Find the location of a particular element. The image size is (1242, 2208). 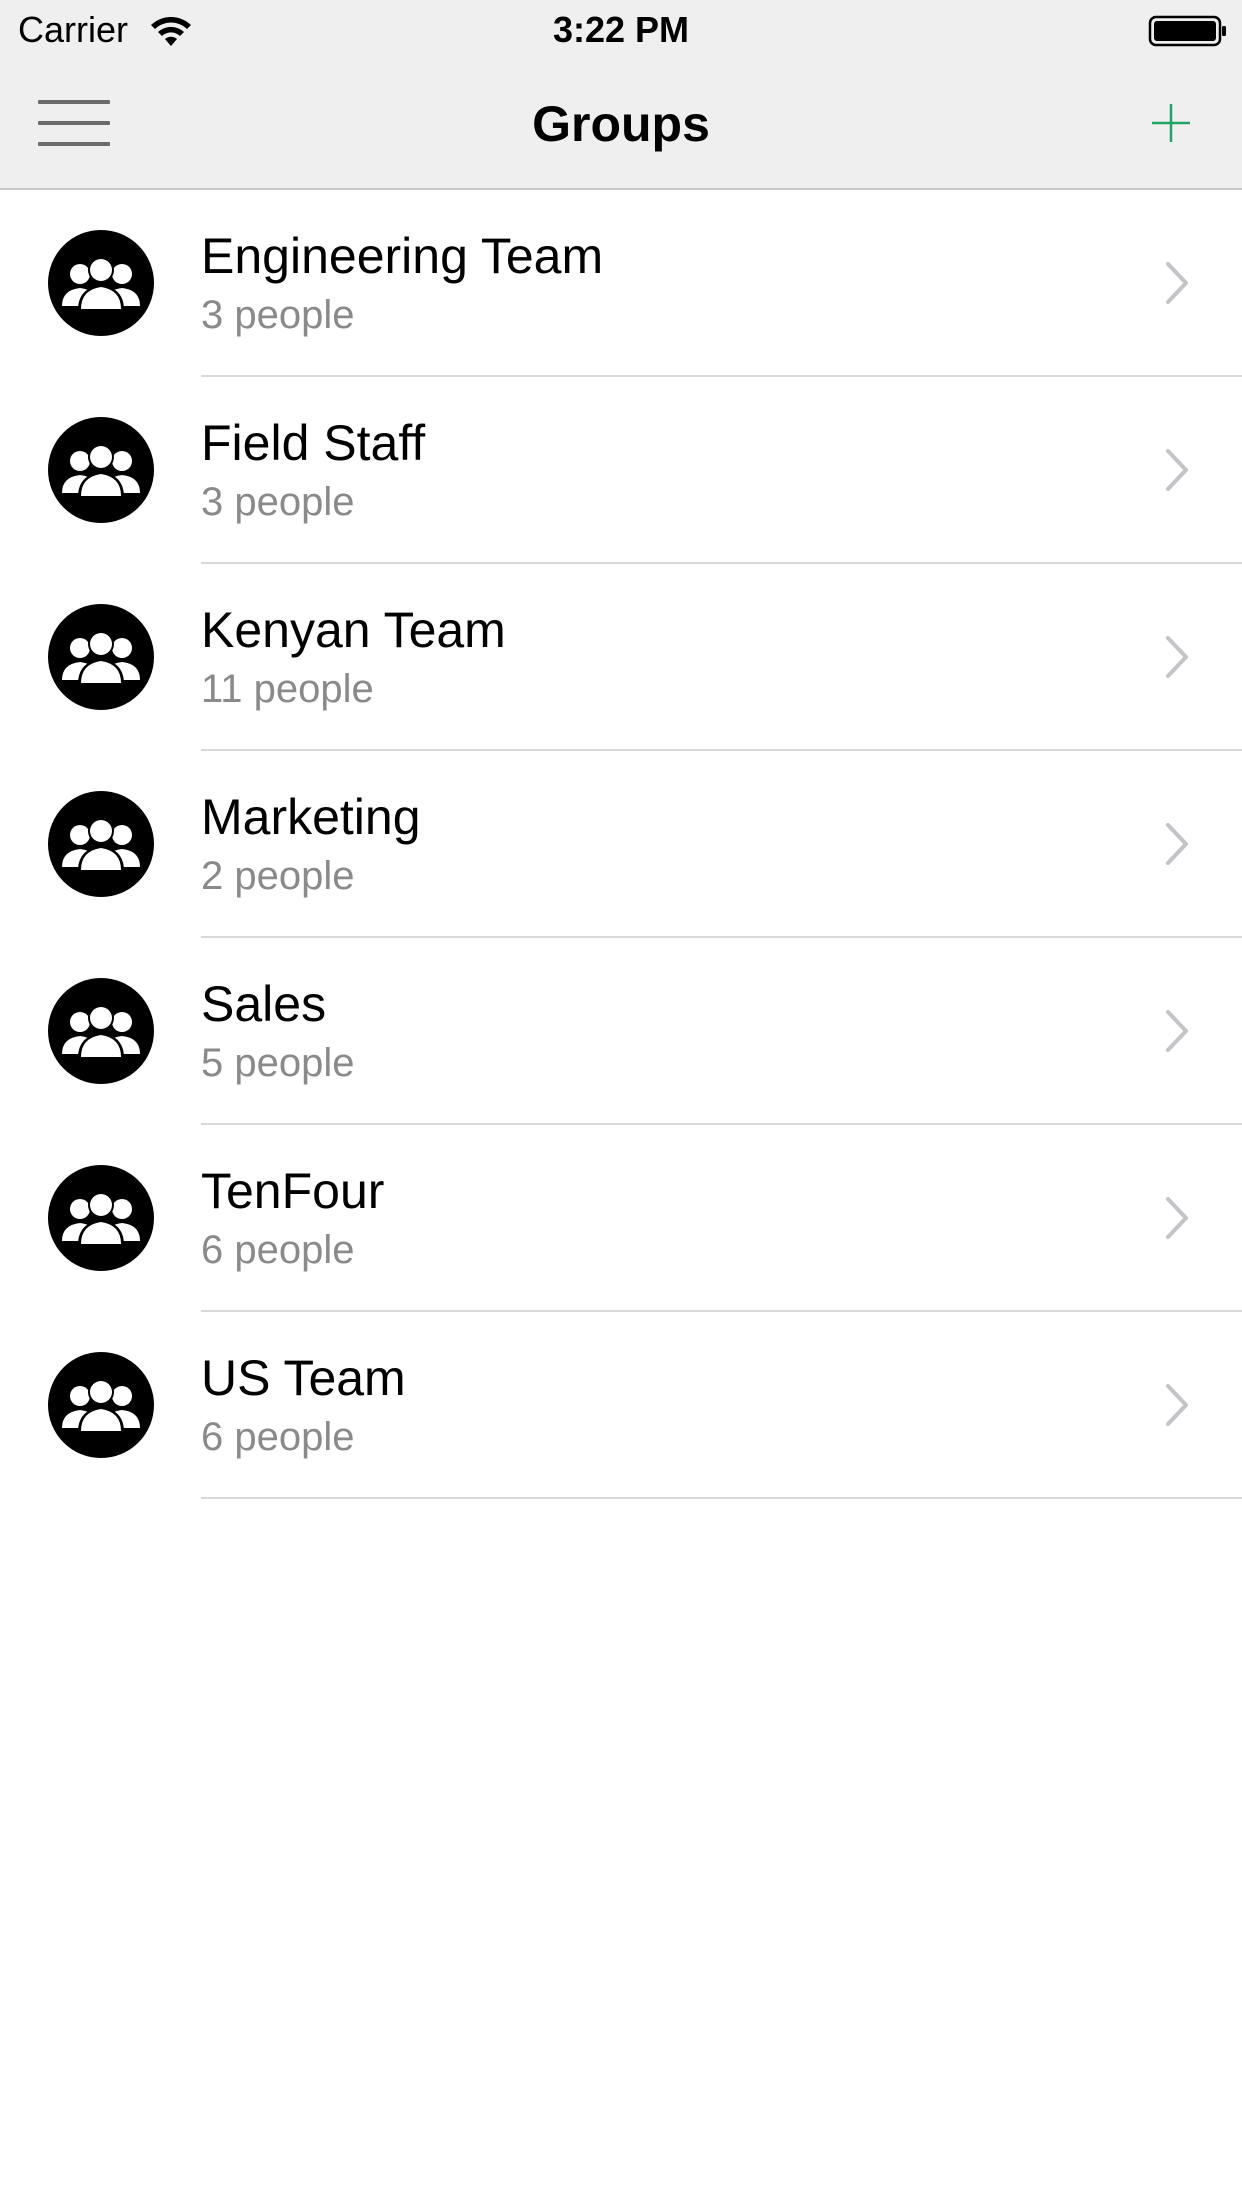

add-group-button is located at coordinates (1171, 123).